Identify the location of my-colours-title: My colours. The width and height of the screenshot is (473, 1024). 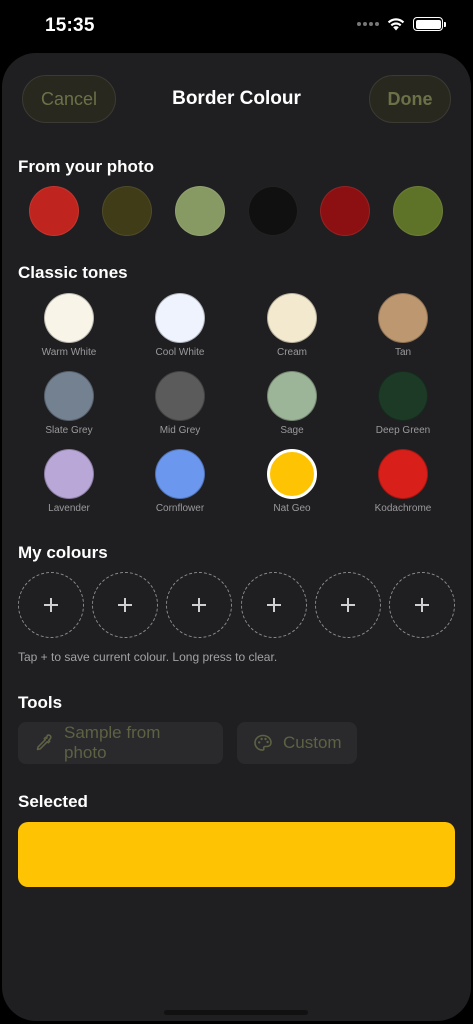
(63, 552).